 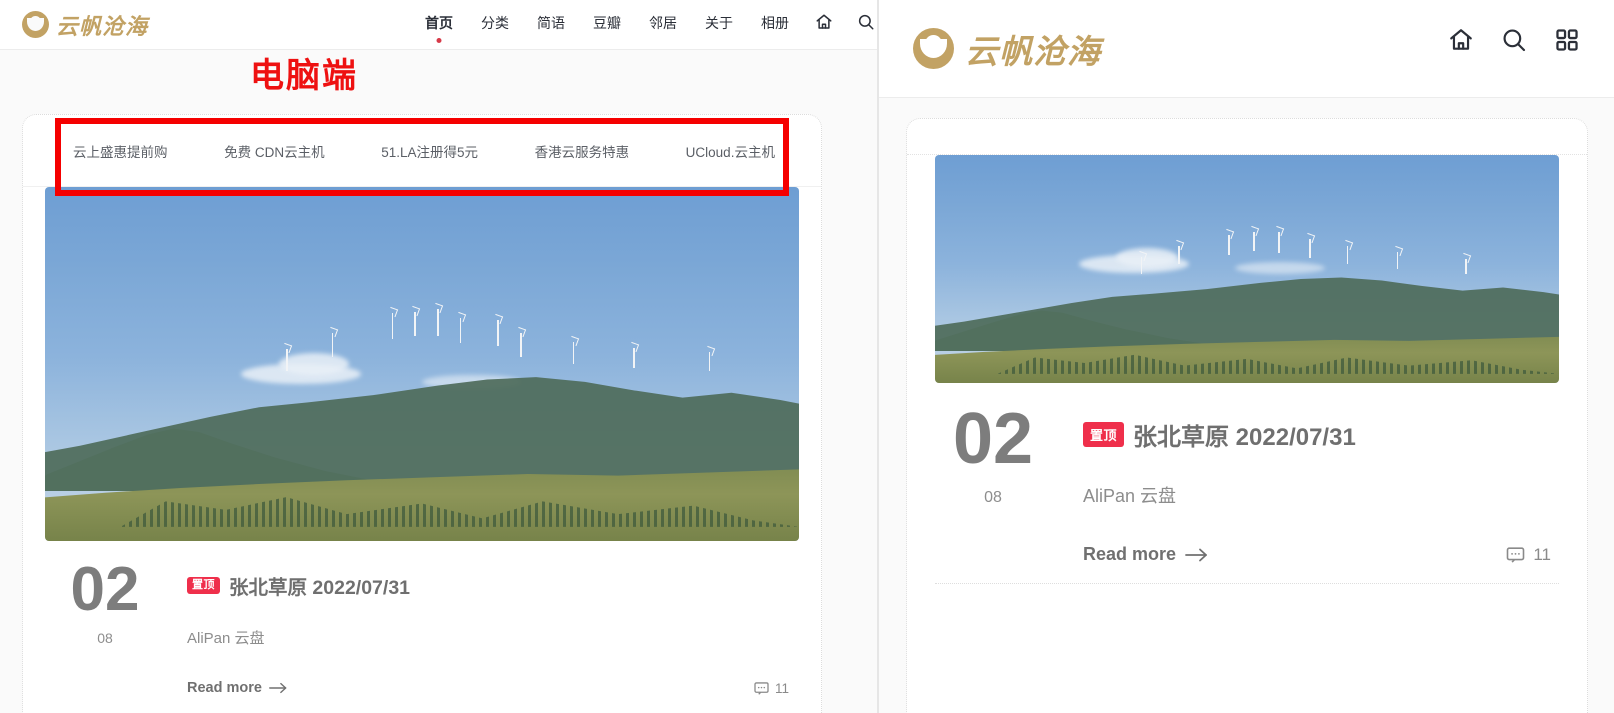 What do you see at coordinates (663, 27) in the screenshot?
I see `nav-item-neighbors: 邻居` at bounding box center [663, 27].